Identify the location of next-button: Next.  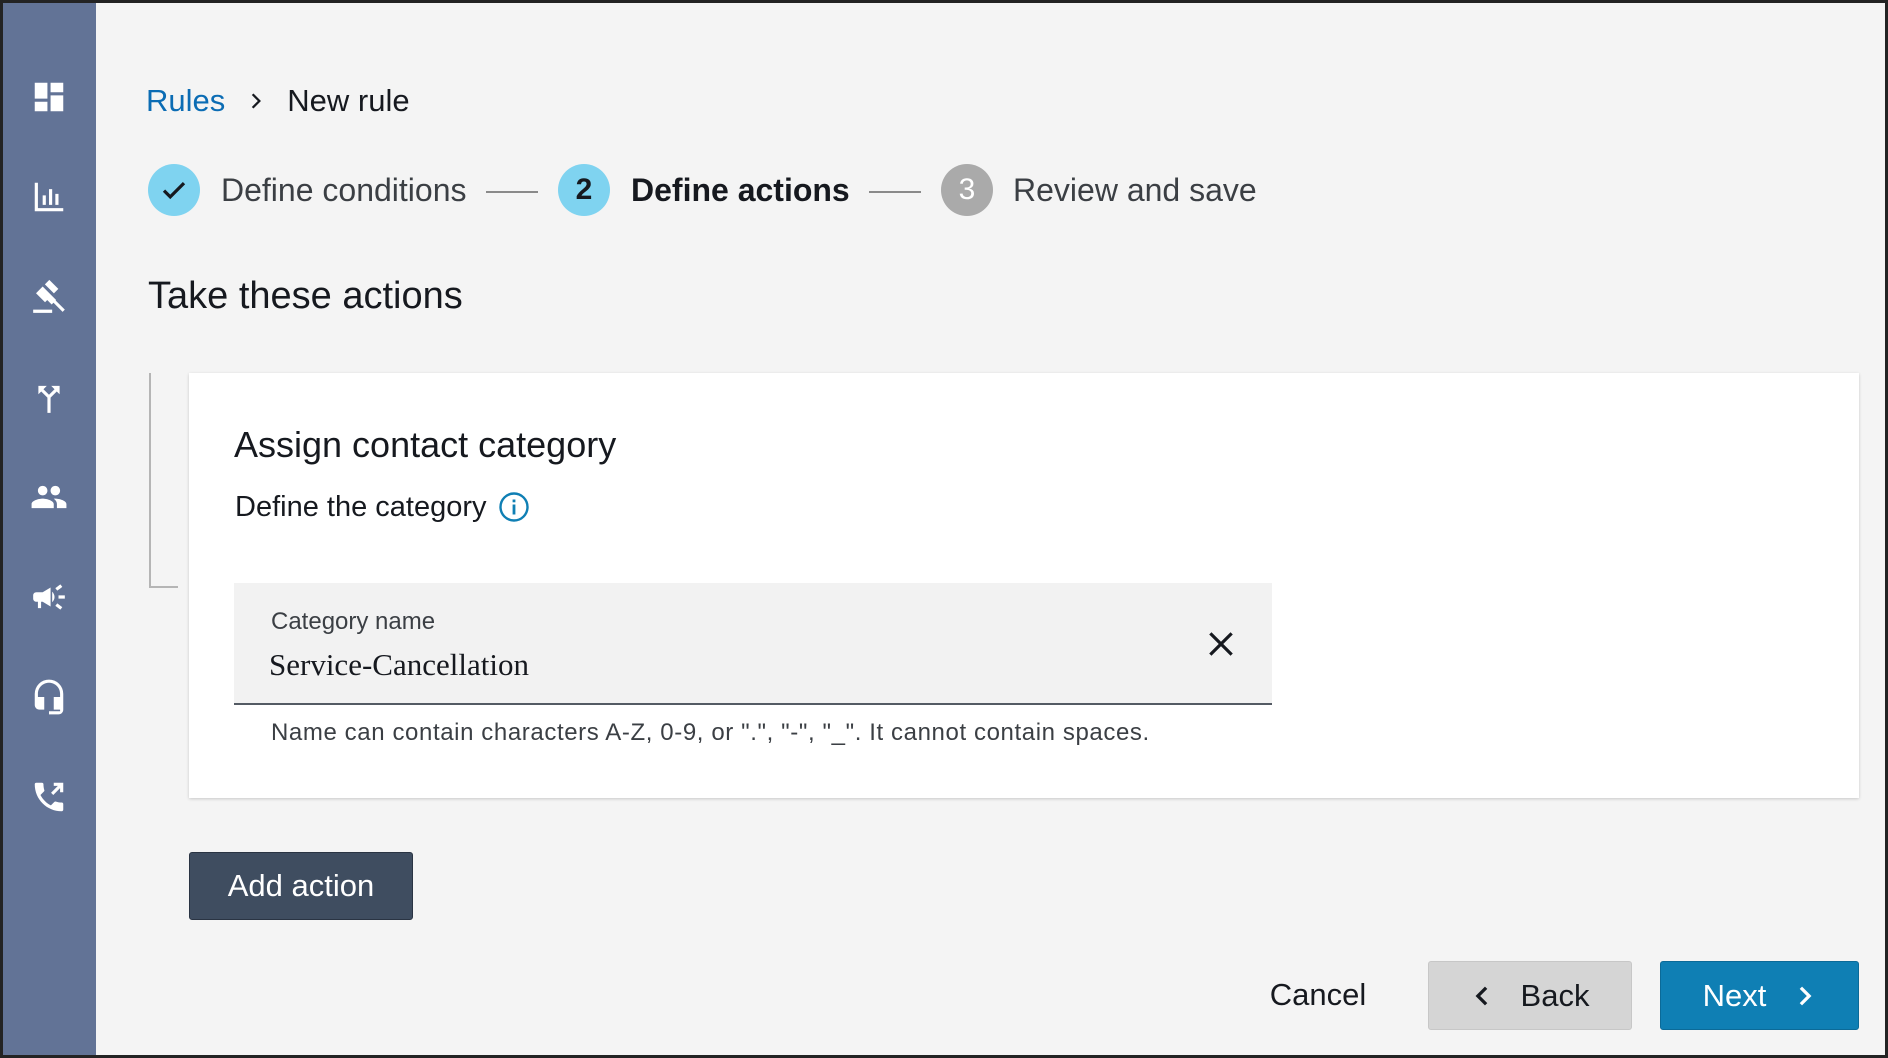
(1759, 995).